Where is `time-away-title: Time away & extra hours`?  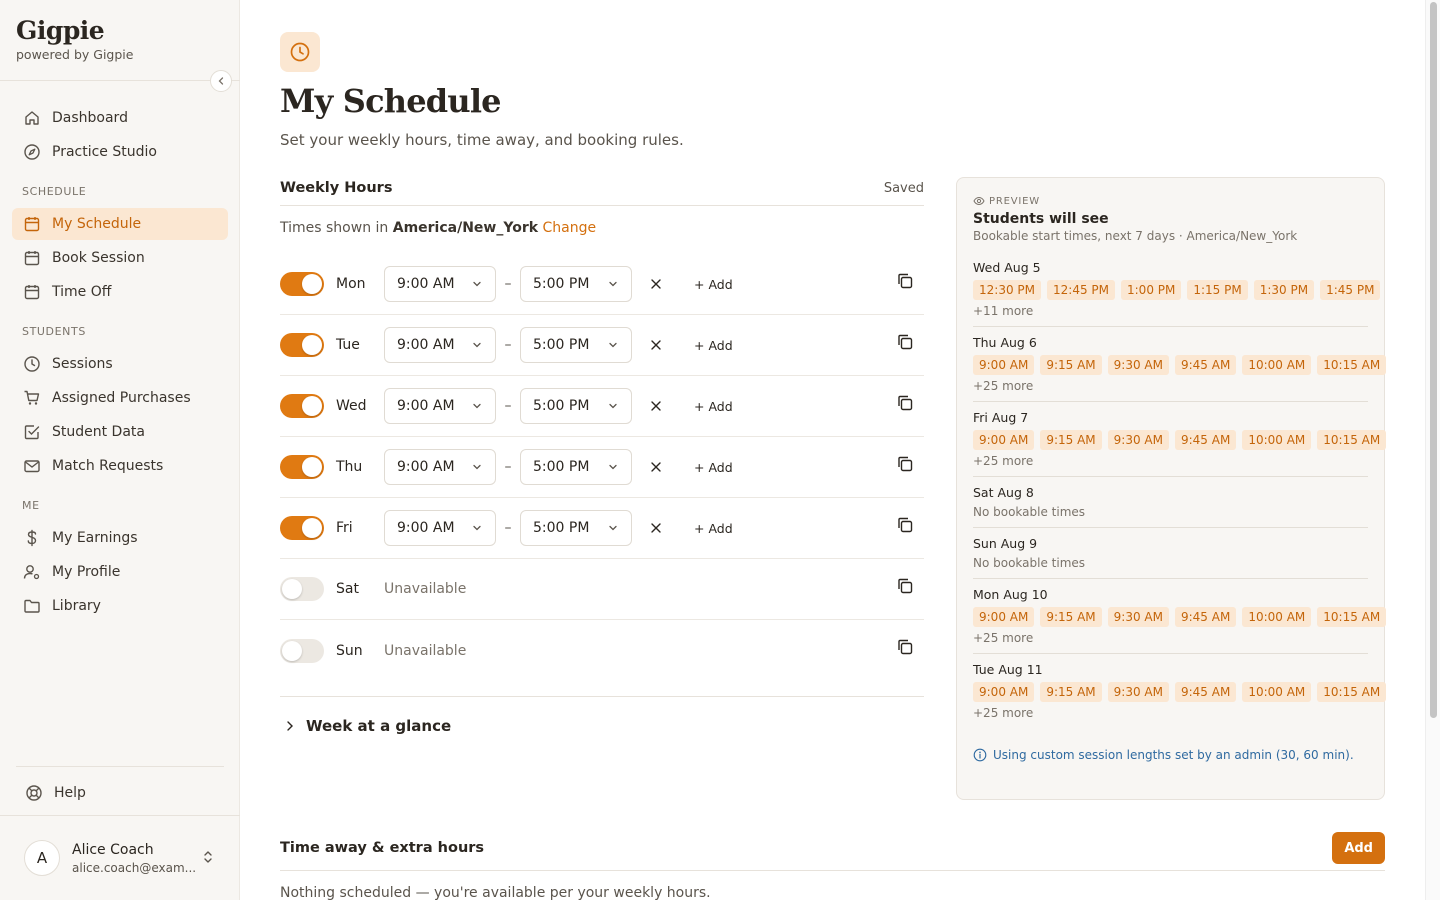
time-away-title: Time away & extra hours is located at coordinates (382, 848).